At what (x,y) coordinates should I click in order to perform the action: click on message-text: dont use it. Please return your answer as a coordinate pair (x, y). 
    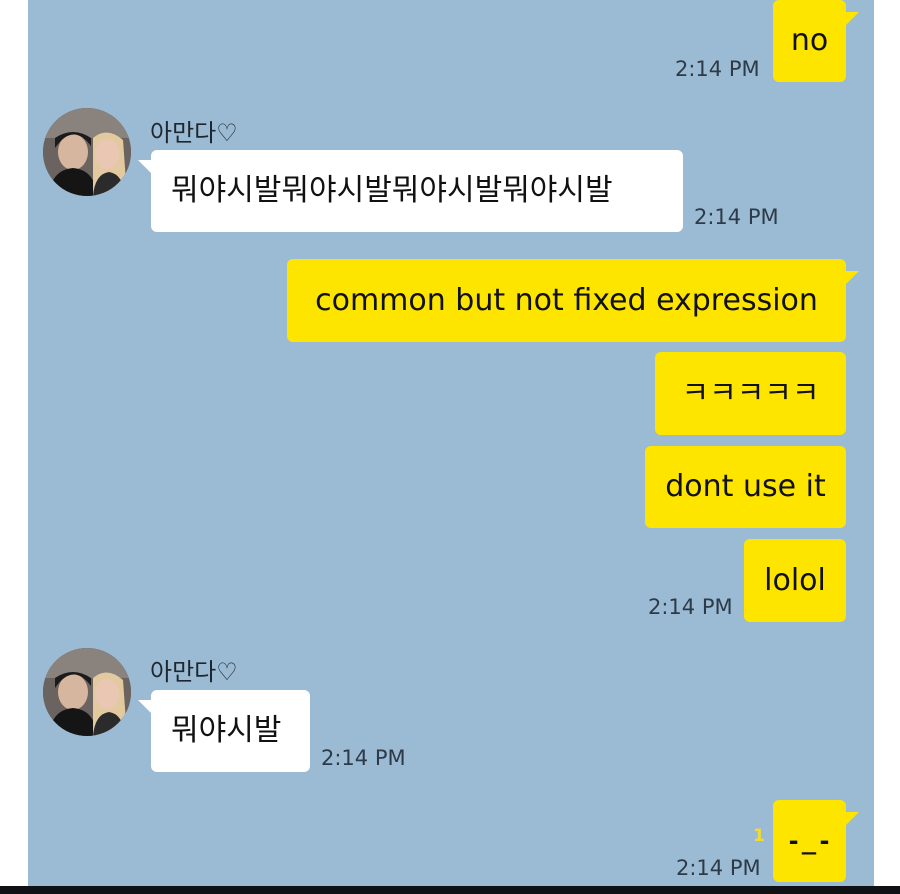
    Looking at the image, I should click on (745, 486).